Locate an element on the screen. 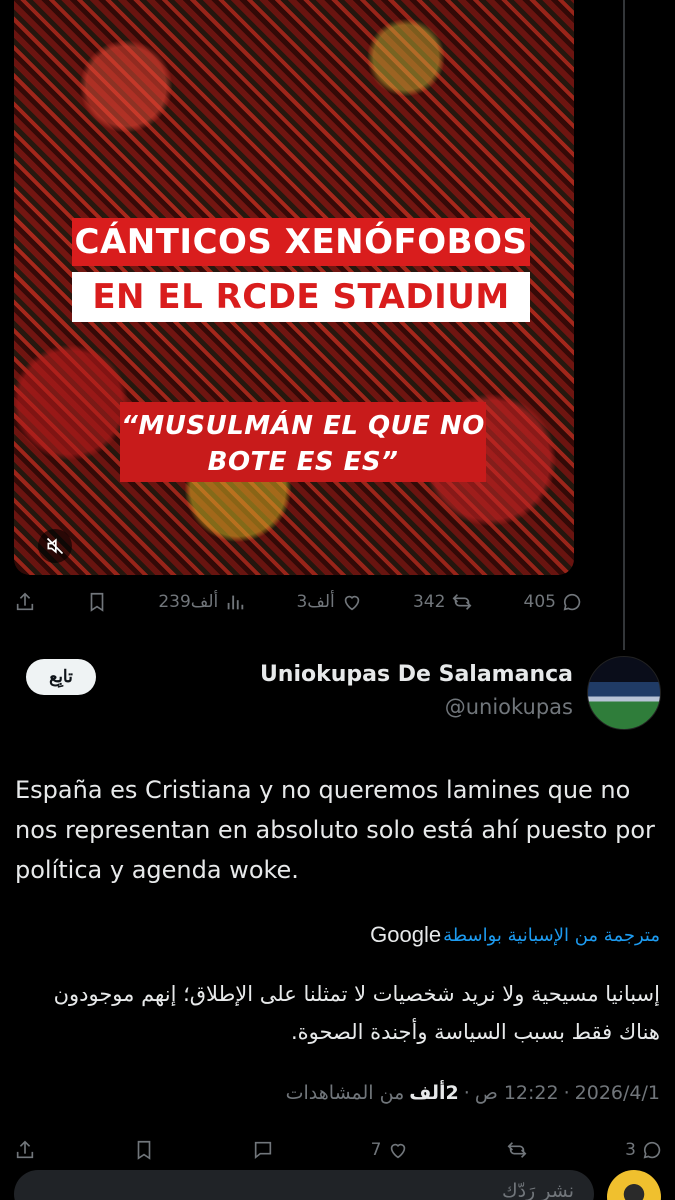 This screenshot has height=1200, width=675. like-button: 3ألف is located at coordinates (329, 602).